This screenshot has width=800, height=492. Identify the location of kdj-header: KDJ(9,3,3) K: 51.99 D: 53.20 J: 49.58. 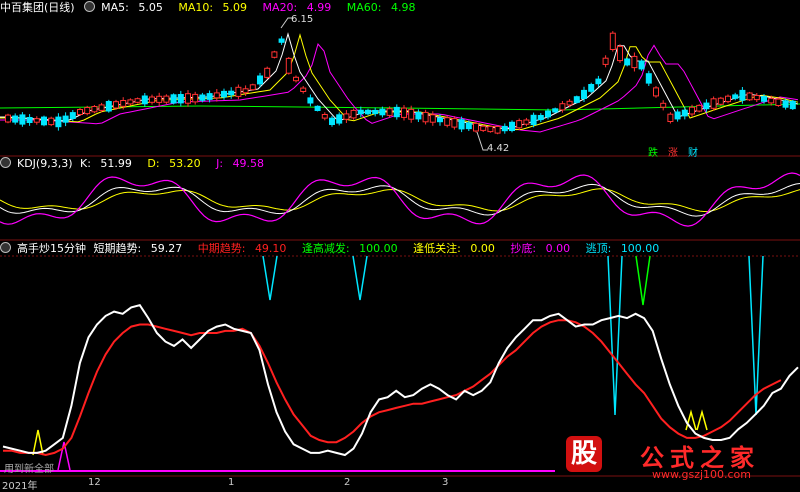
(138, 164).